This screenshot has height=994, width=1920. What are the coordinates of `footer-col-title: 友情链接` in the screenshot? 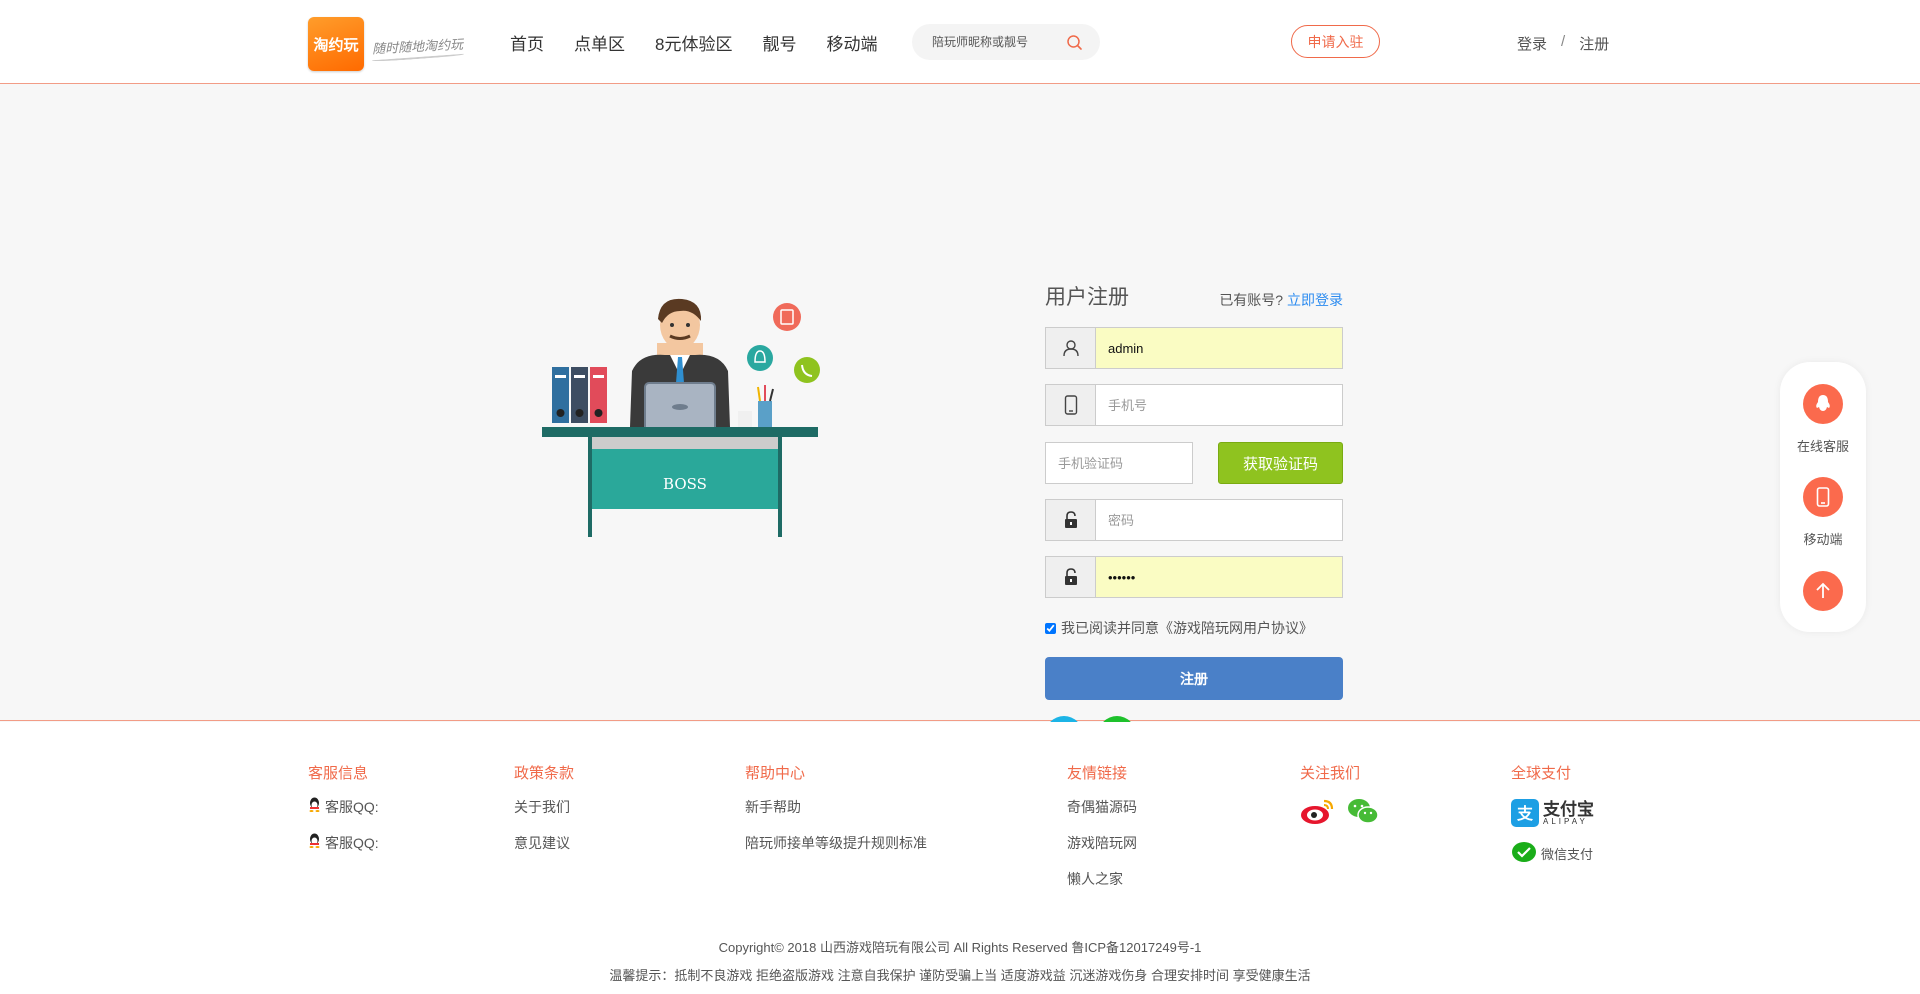 It's located at (1097, 773).